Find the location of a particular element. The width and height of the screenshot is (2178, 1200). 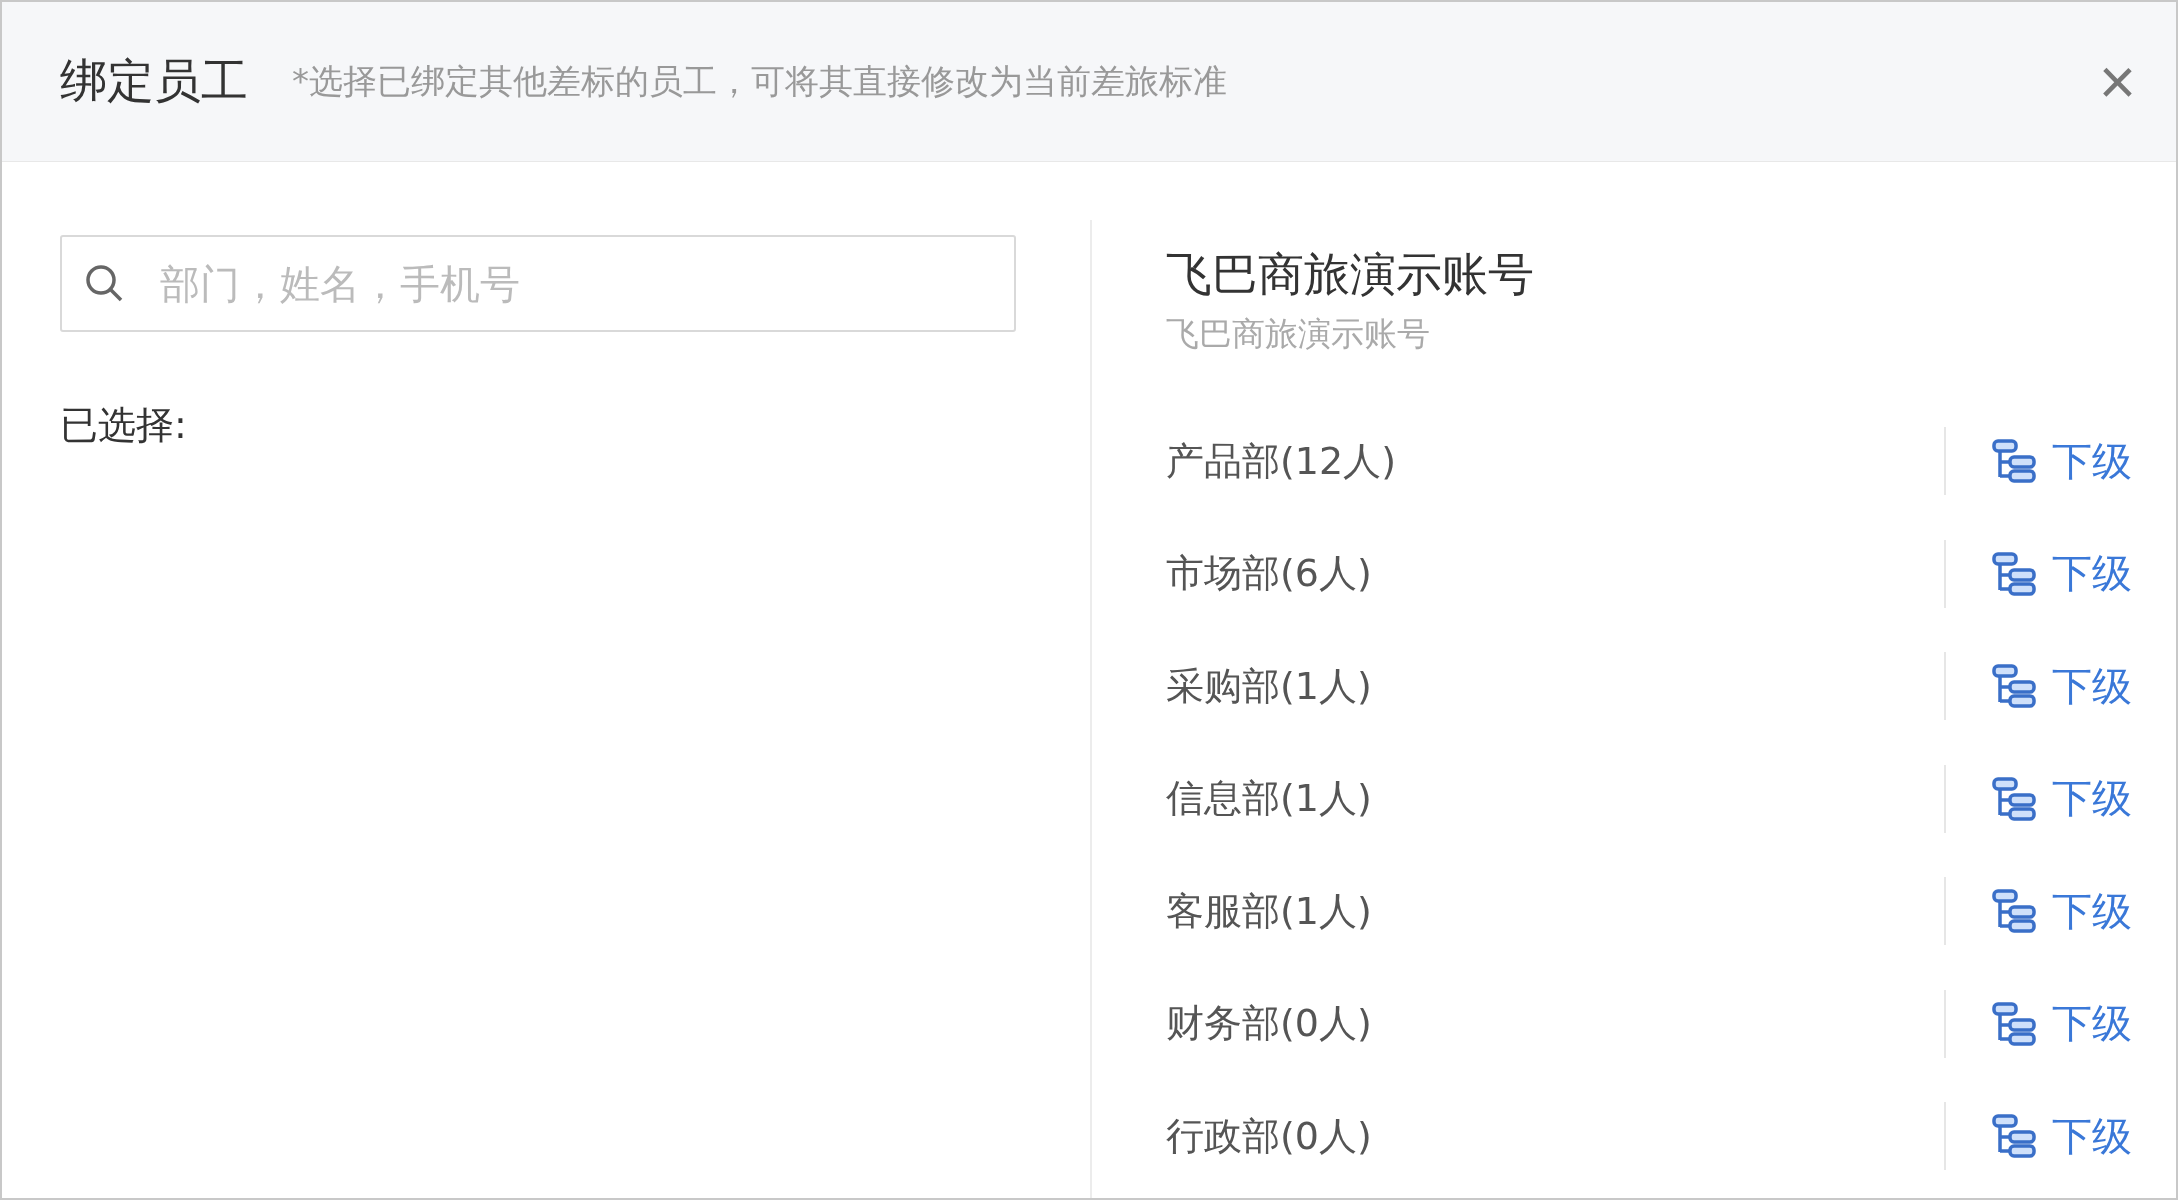

search-field: 部门，姓名，手机号 is located at coordinates (538, 283).